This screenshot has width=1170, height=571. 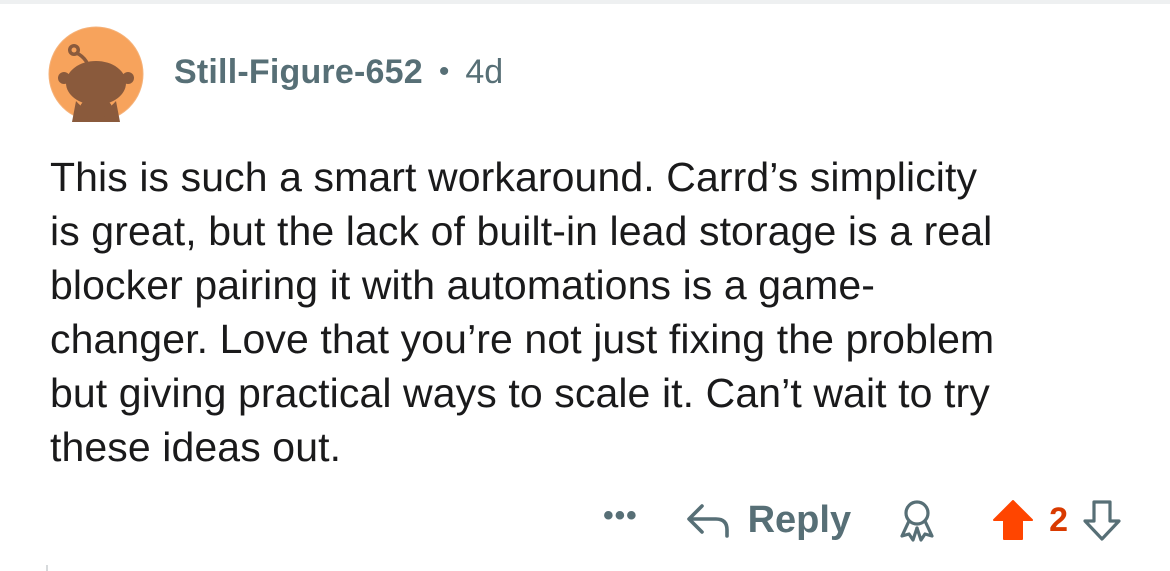 I want to click on top-divider, so click(x=585, y=2).